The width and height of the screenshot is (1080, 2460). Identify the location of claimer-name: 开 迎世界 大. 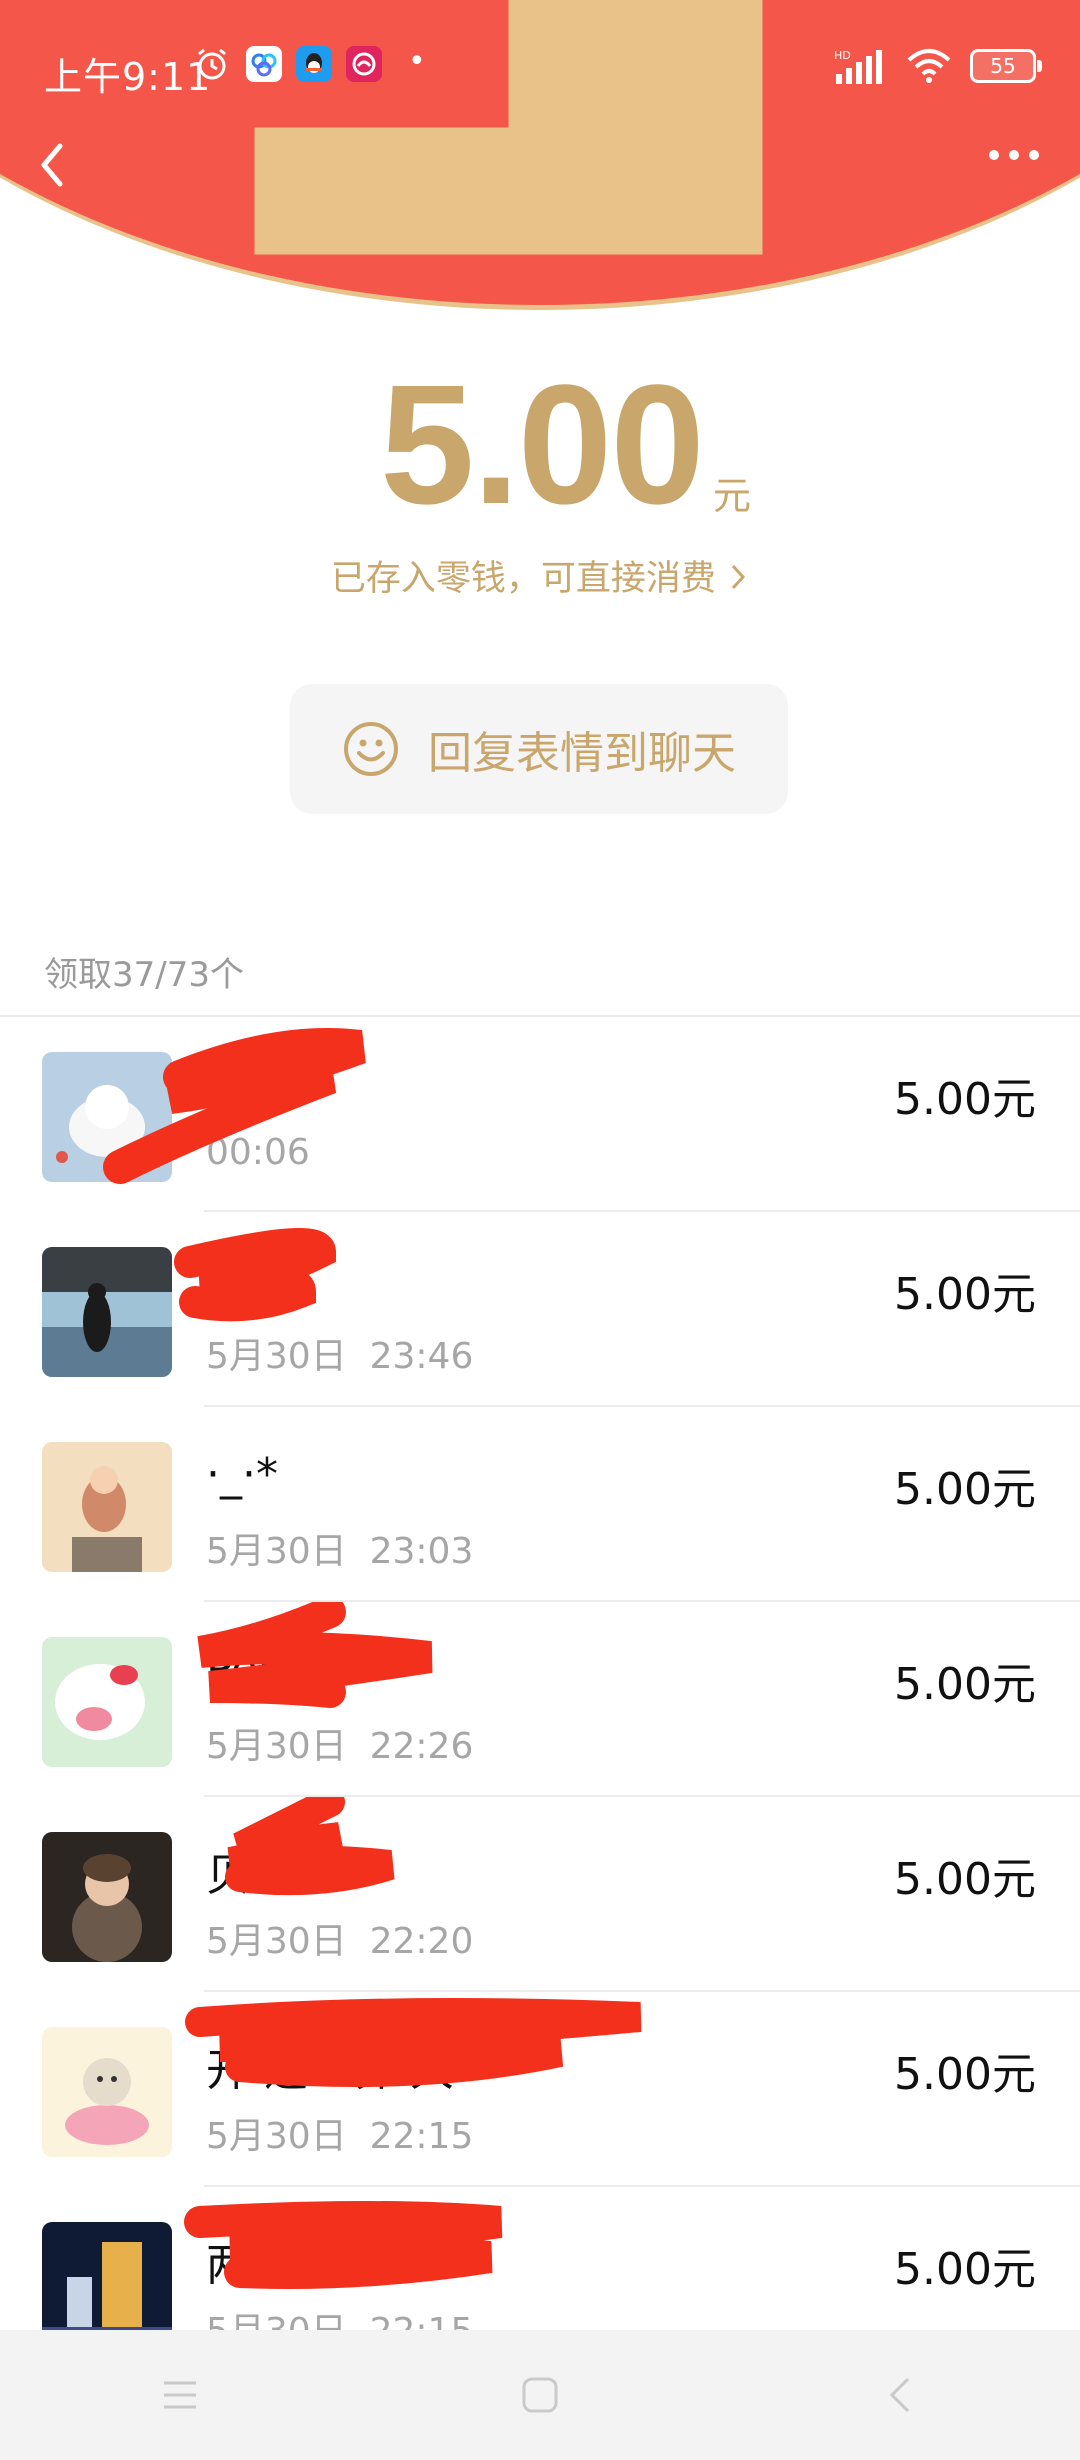
(330, 2070).